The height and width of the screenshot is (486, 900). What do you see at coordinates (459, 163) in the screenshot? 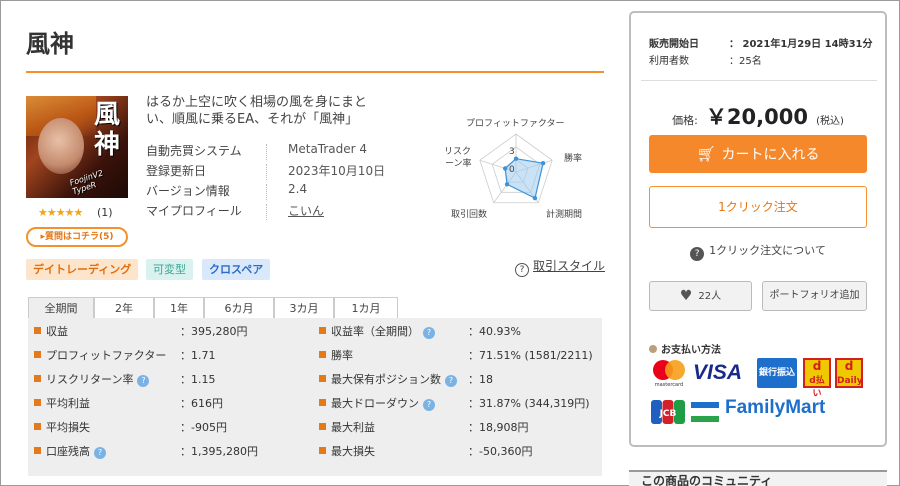
I see `radar-label-risk-return-2: ターン率` at bounding box center [459, 163].